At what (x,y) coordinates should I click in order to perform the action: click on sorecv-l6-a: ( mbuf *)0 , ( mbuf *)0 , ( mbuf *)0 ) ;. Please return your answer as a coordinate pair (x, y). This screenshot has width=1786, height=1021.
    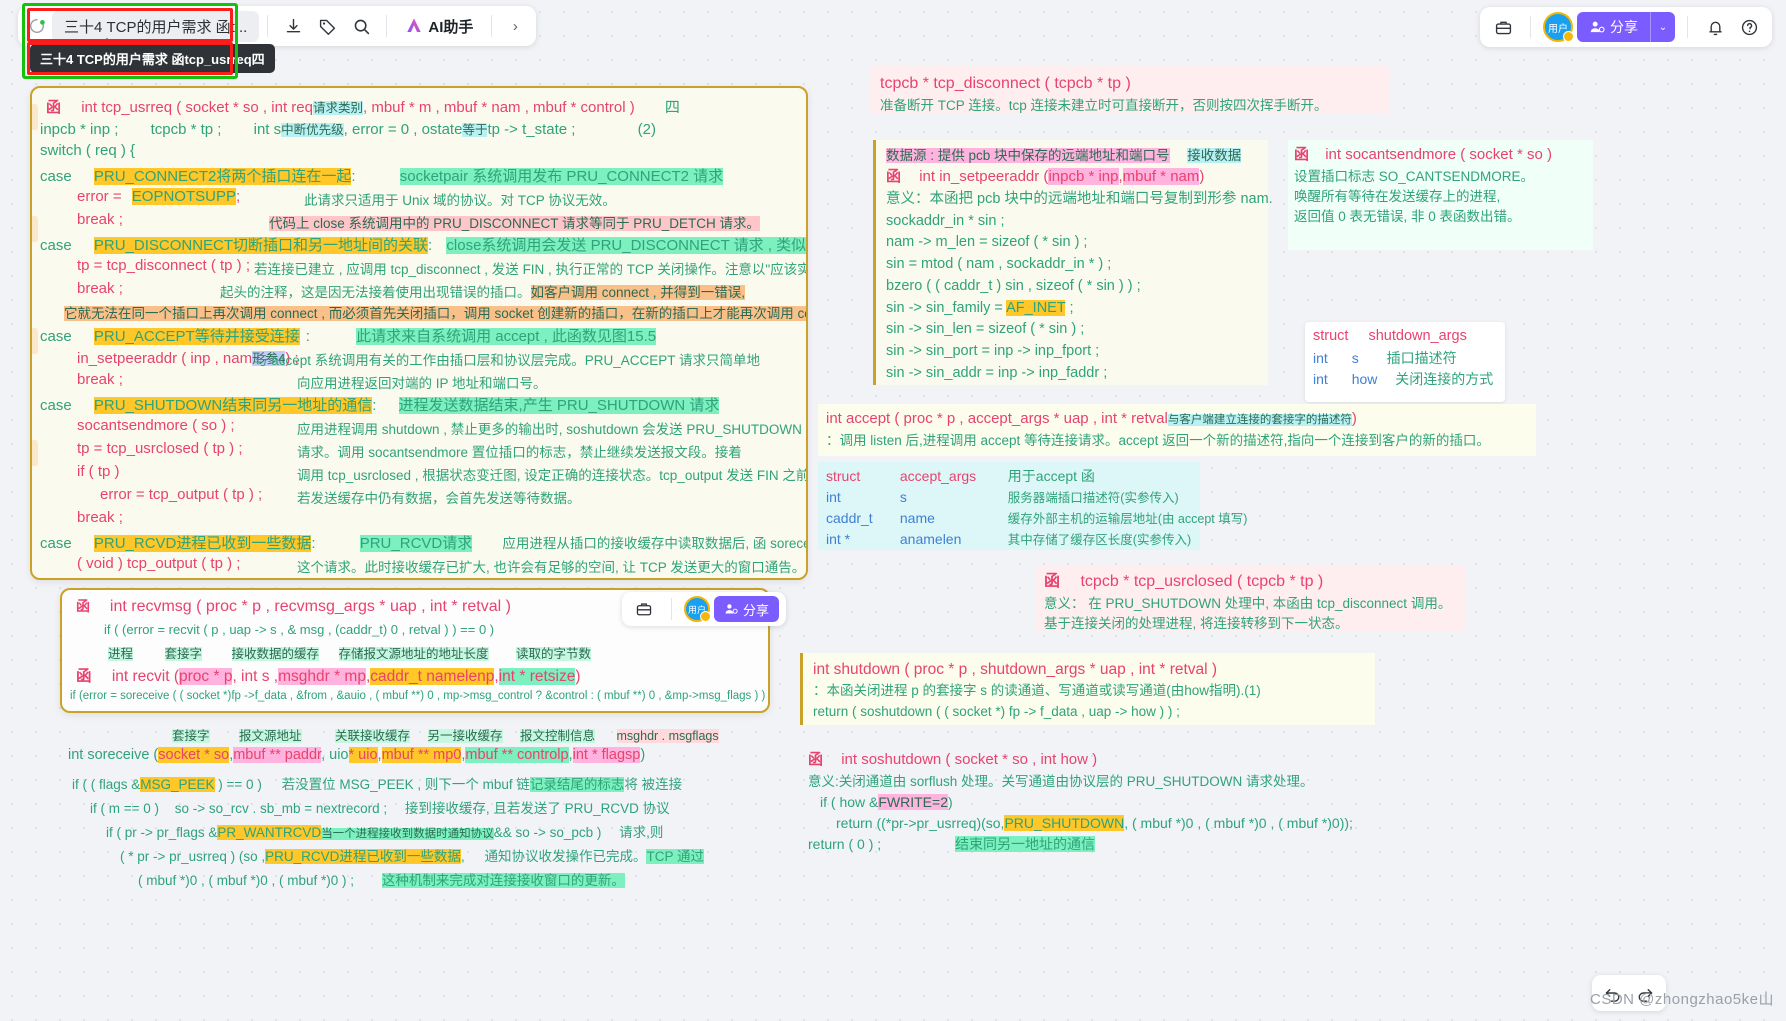
    Looking at the image, I should click on (246, 880).